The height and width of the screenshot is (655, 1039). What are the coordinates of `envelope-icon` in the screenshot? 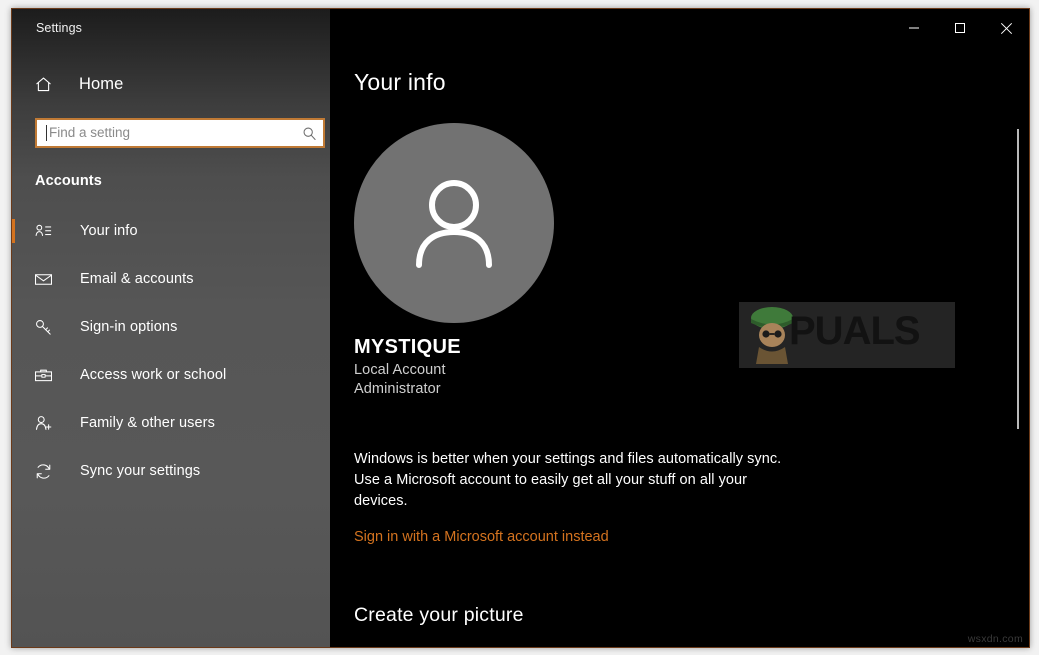 It's located at (47, 279).